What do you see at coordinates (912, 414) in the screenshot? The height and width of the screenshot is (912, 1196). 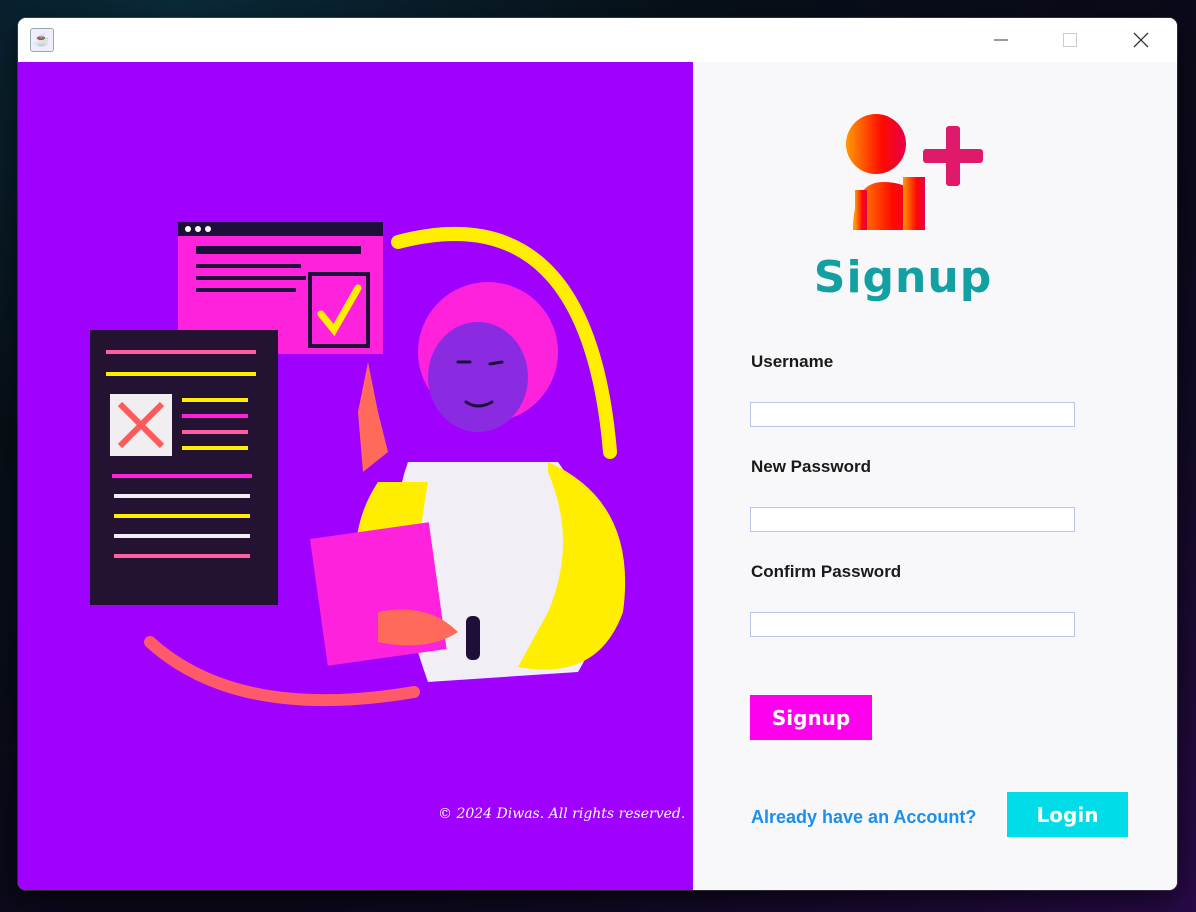 I see `username-input` at bounding box center [912, 414].